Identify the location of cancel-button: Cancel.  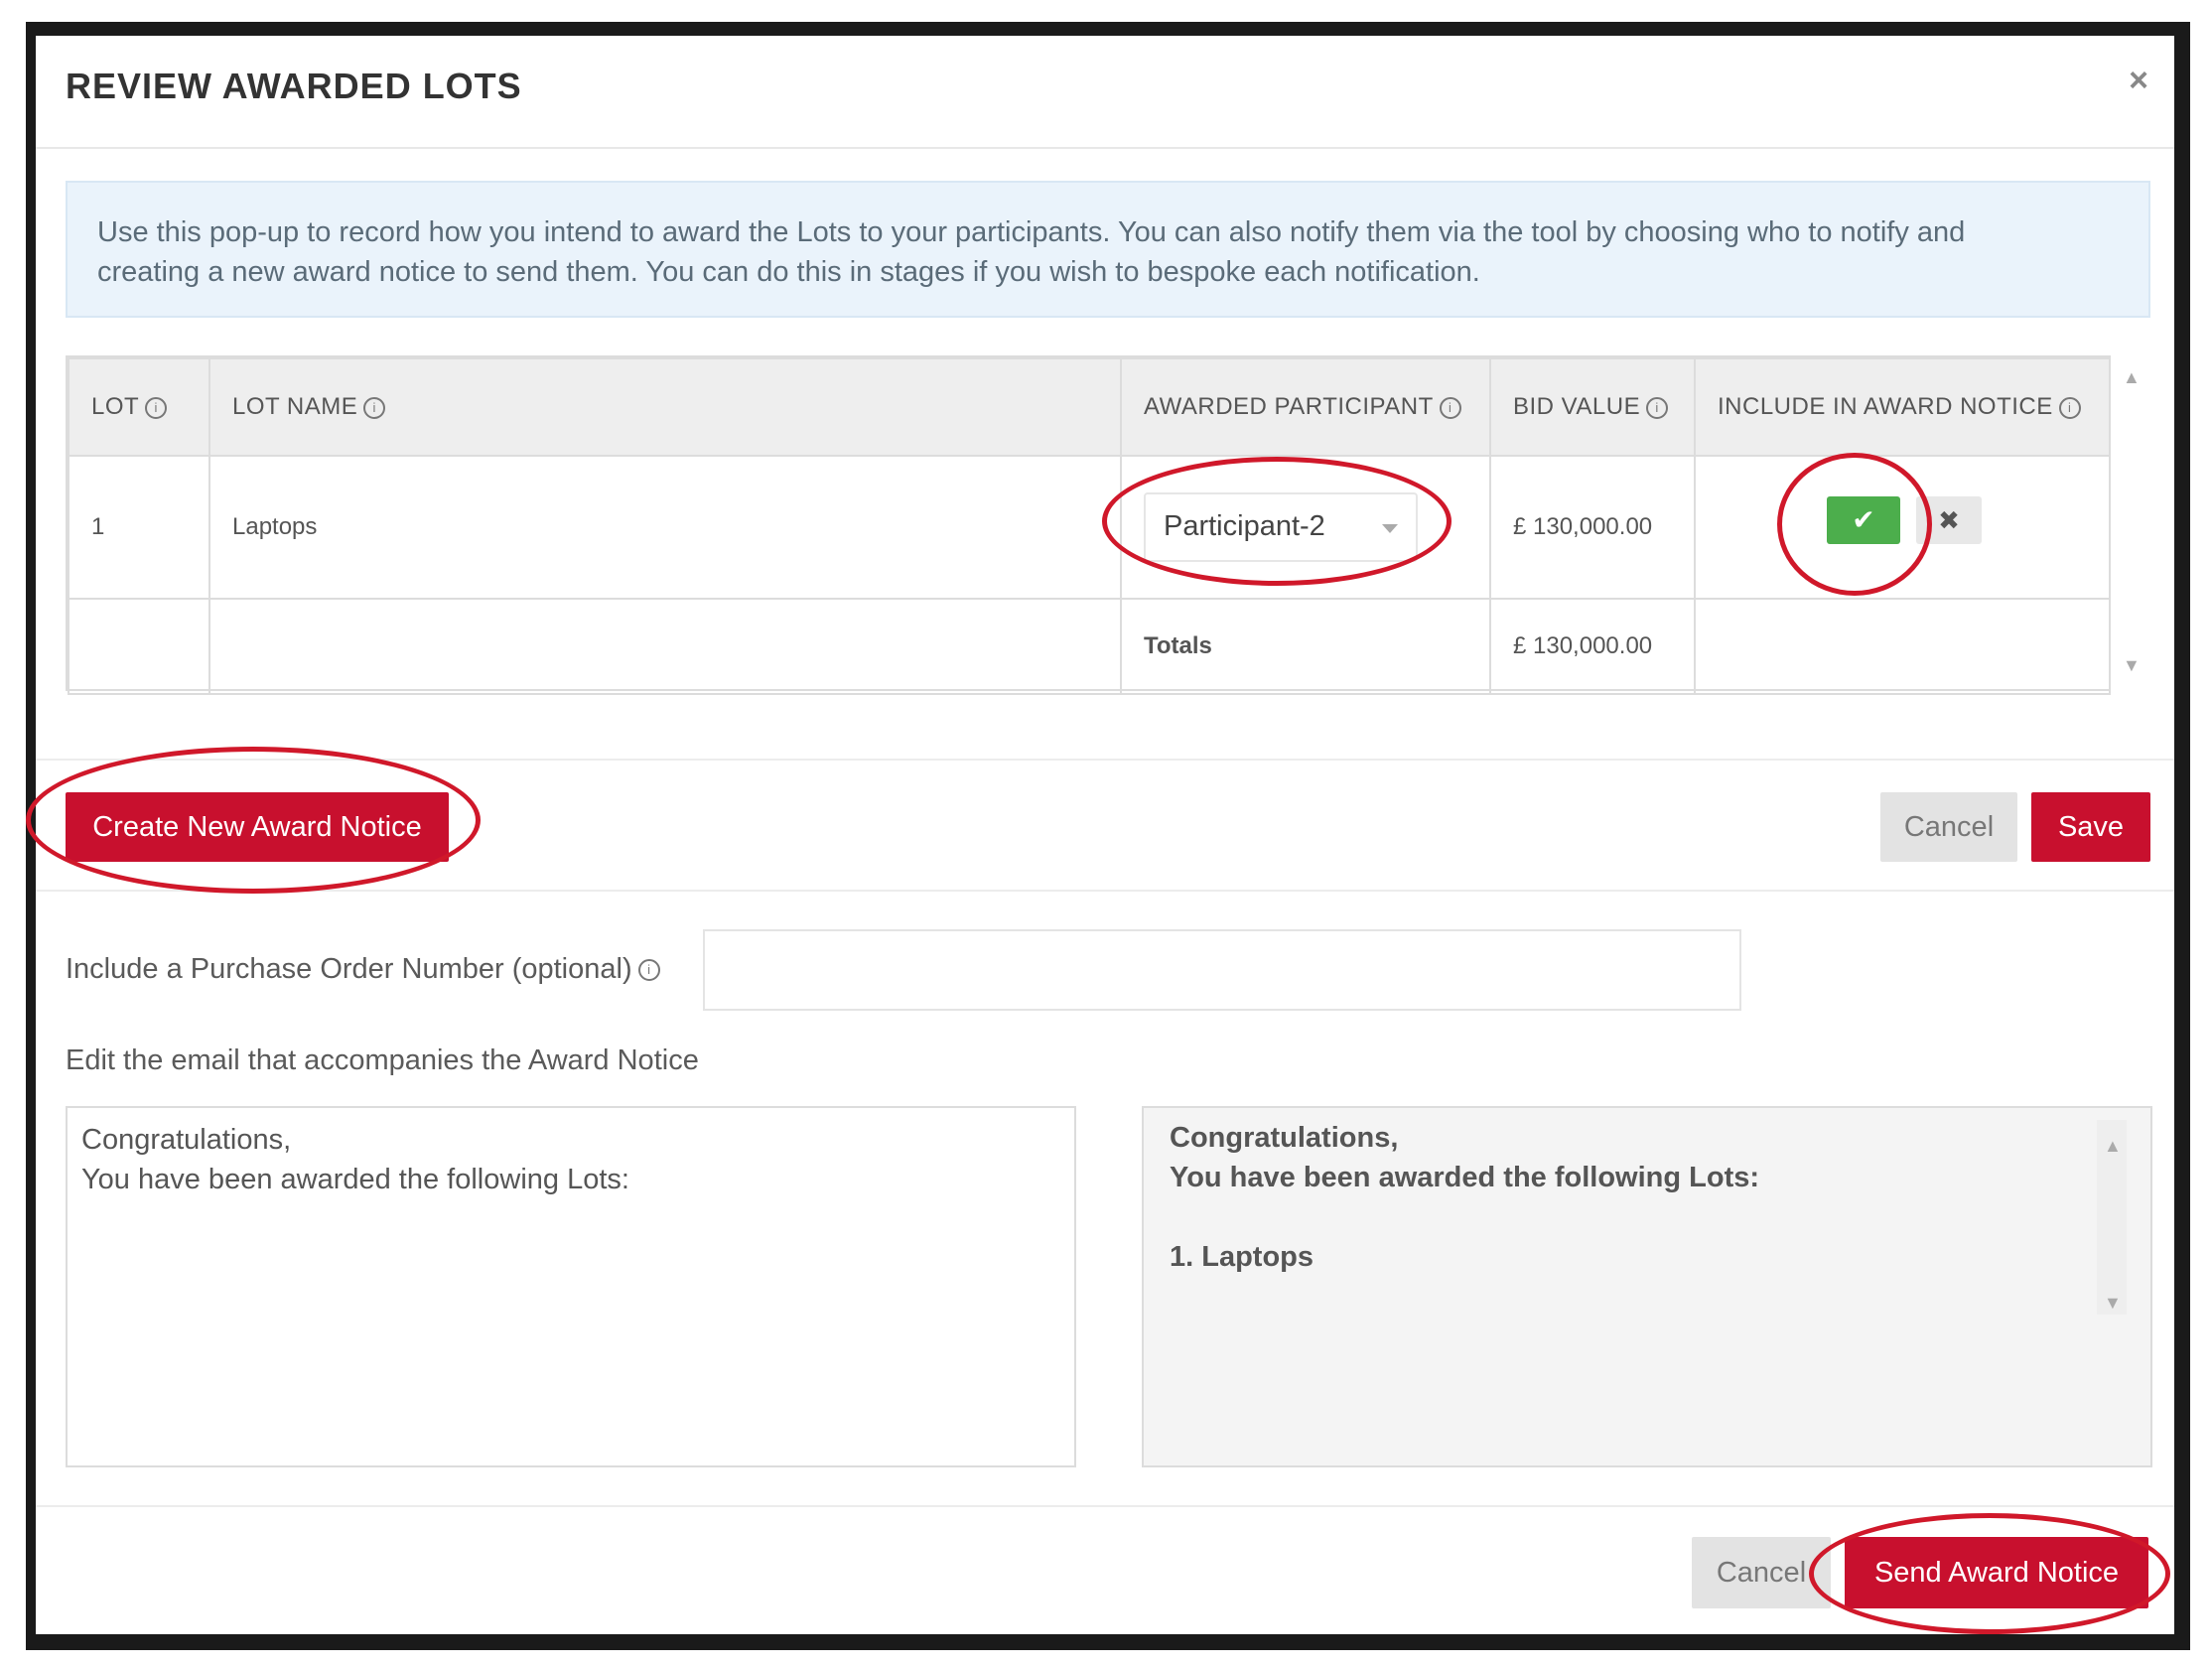
(1948, 827).